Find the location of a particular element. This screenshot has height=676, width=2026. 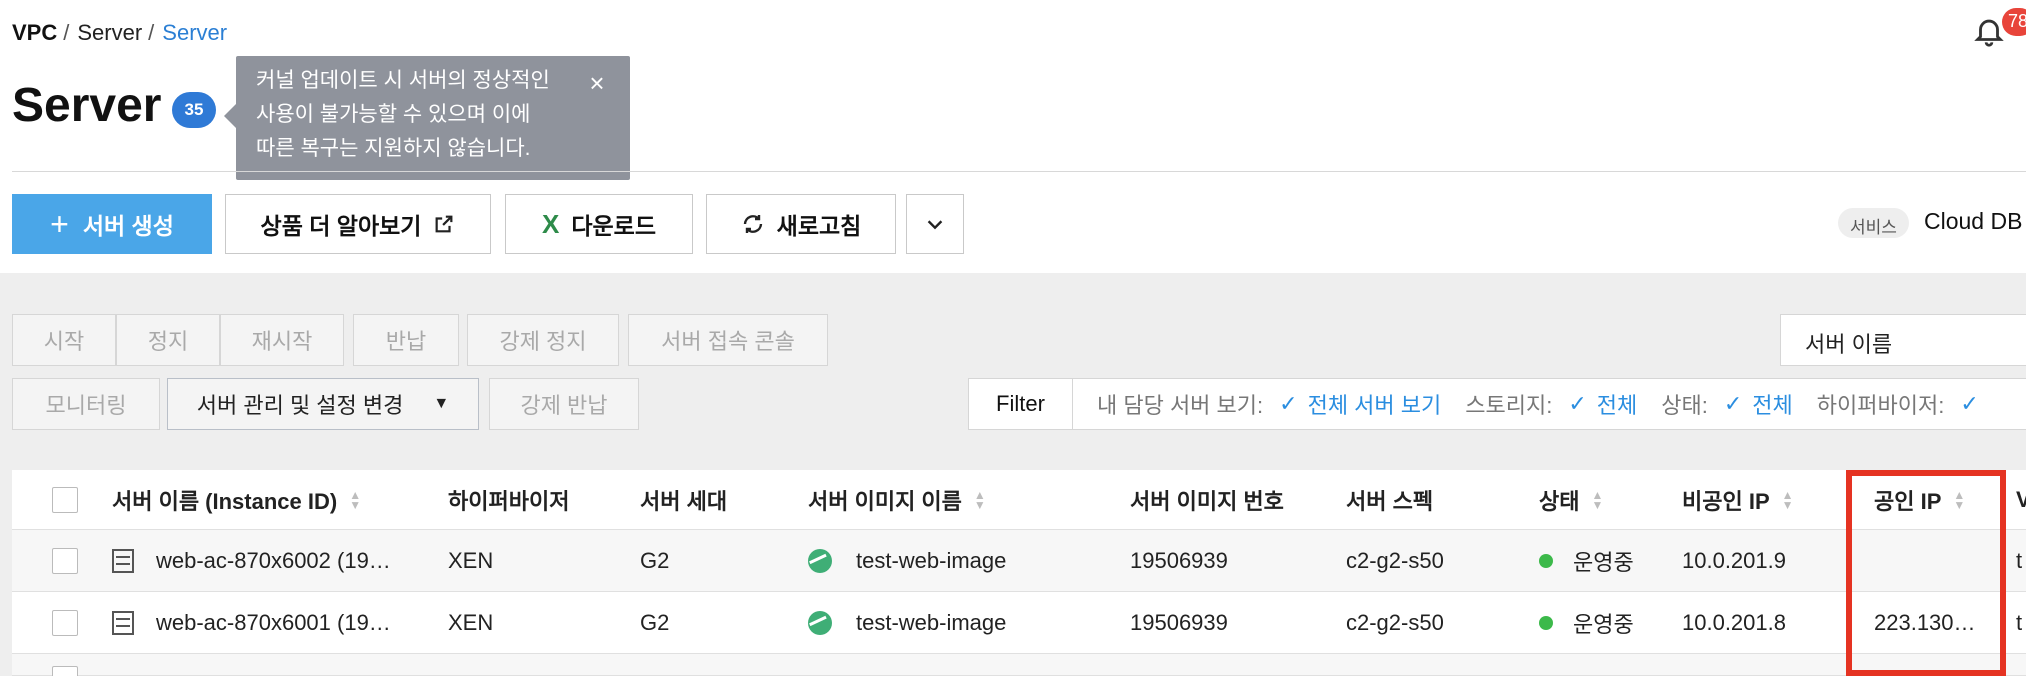

spec-cell: c2-g2-s50 is located at coordinates (1395, 560).